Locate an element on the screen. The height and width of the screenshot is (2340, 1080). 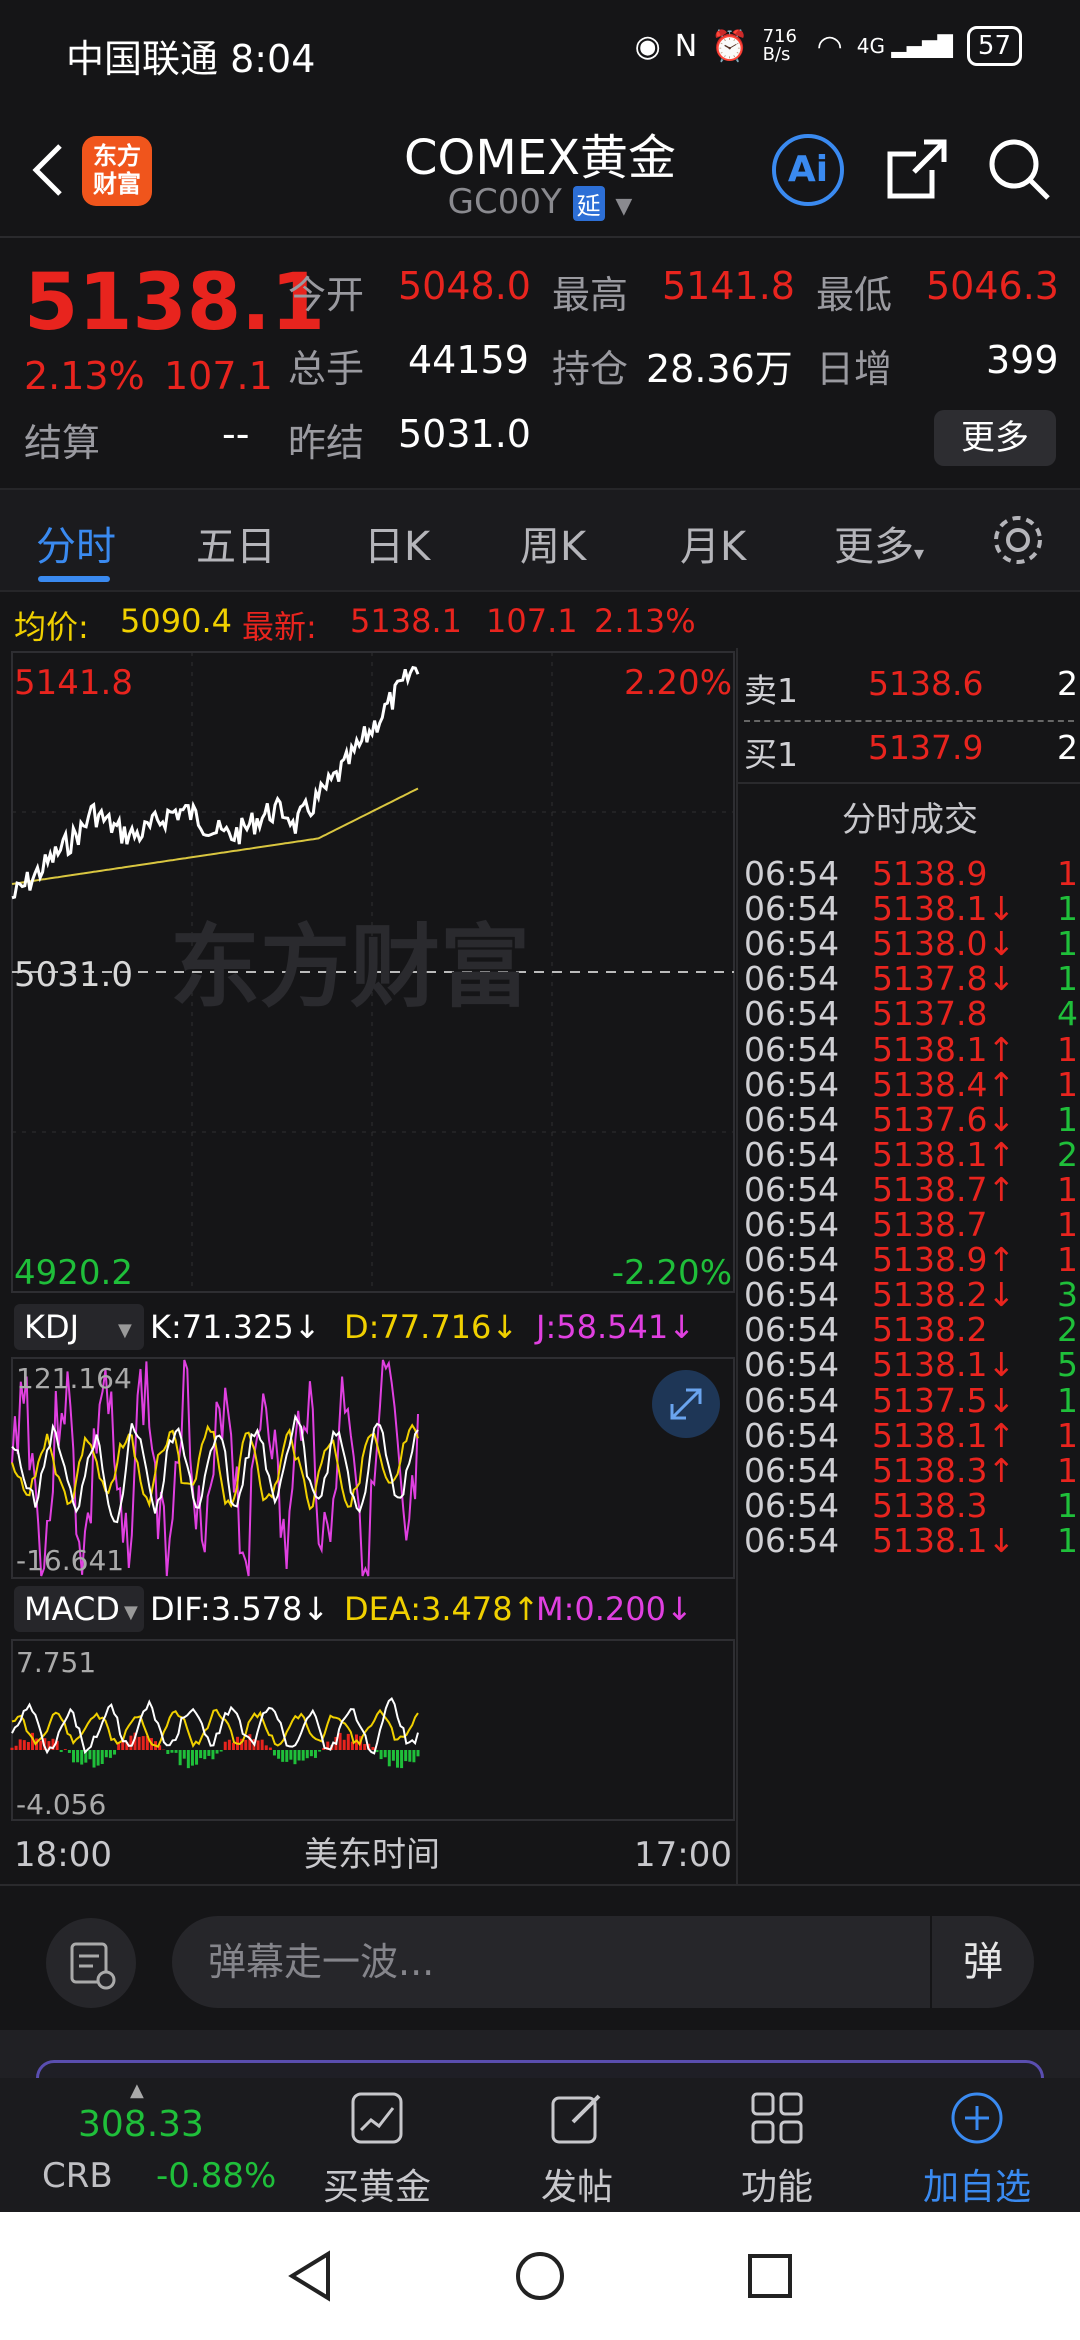
danmaku-input: 弹幕走一波... 弹 is located at coordinates (603, 1962).